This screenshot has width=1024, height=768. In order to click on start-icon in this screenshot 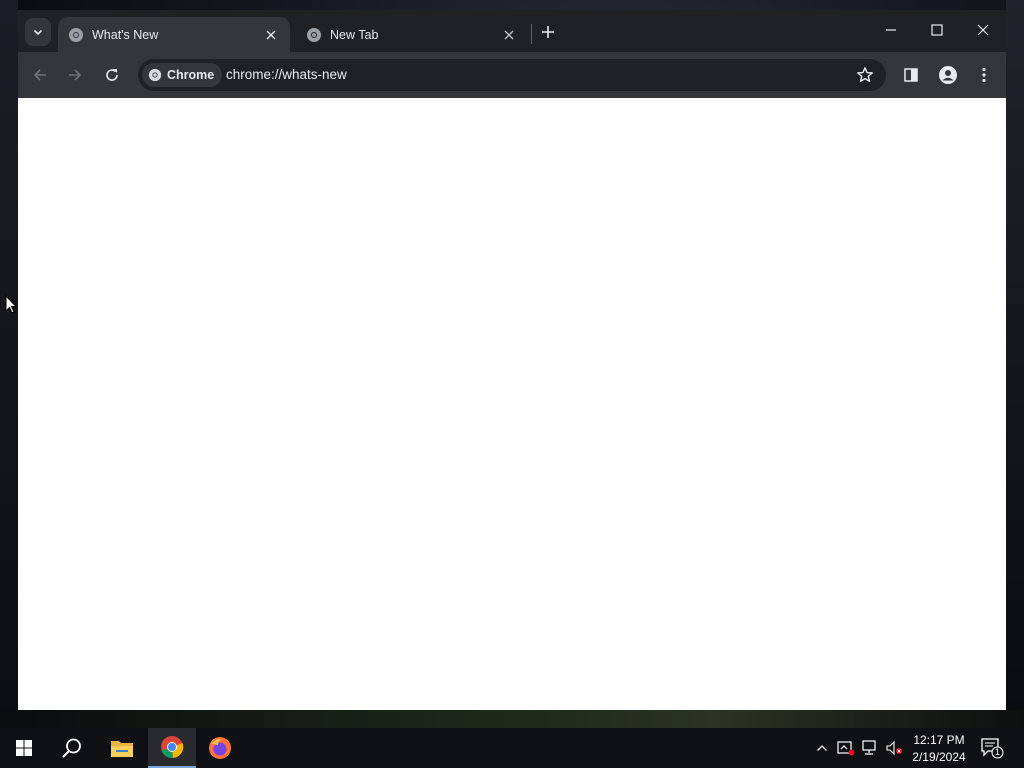, I will do `click(24, 748)`.